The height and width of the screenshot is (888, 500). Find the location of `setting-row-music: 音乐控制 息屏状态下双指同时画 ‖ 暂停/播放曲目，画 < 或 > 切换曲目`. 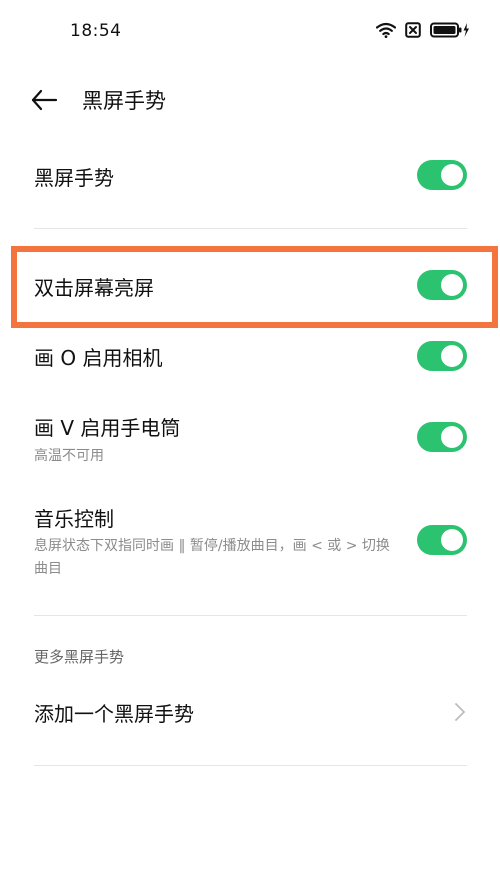

setting-row-music: 音乐控制 息屏状态下双指同时画 ‖ 暂停/播放曲目，画 < 或 > 切换曲目 is located at coordinates (250, 541).